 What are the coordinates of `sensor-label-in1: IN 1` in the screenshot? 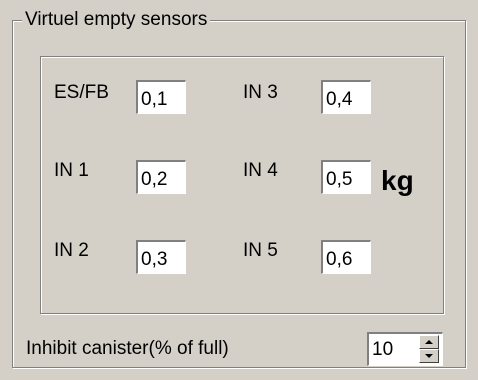 It's located at (71, 170).